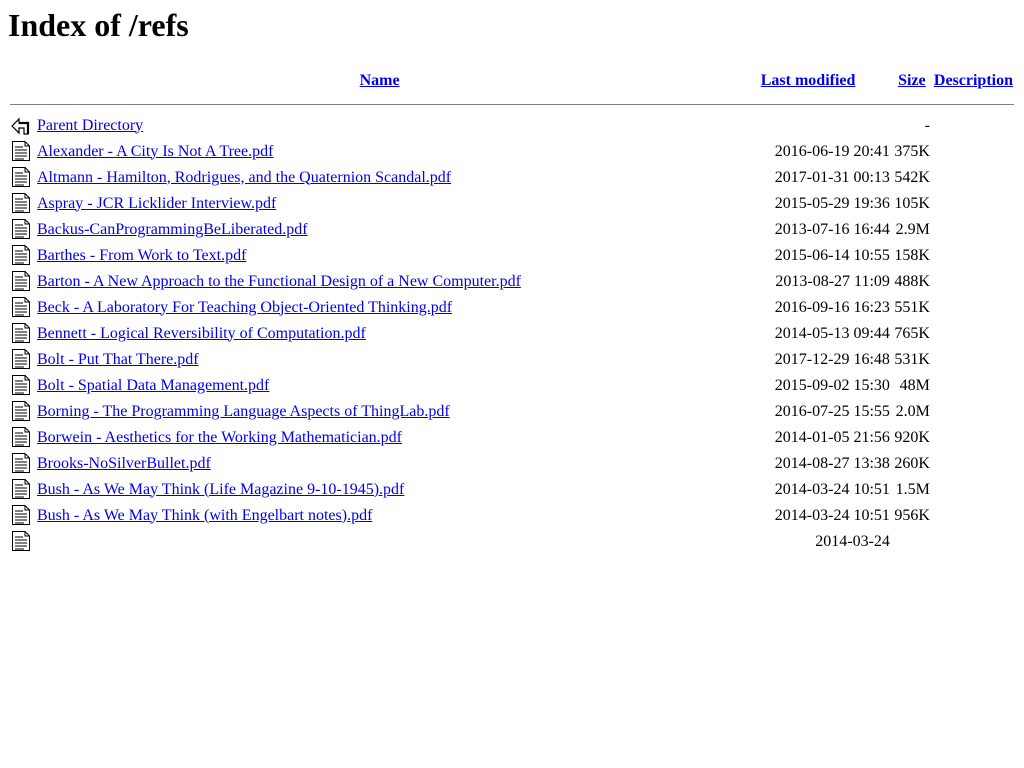 Image resolution: width=1024 pixels, height=768 pixels. I want to click on last-modified-cell: 2014-05-13 09:44, so click(808, 333).